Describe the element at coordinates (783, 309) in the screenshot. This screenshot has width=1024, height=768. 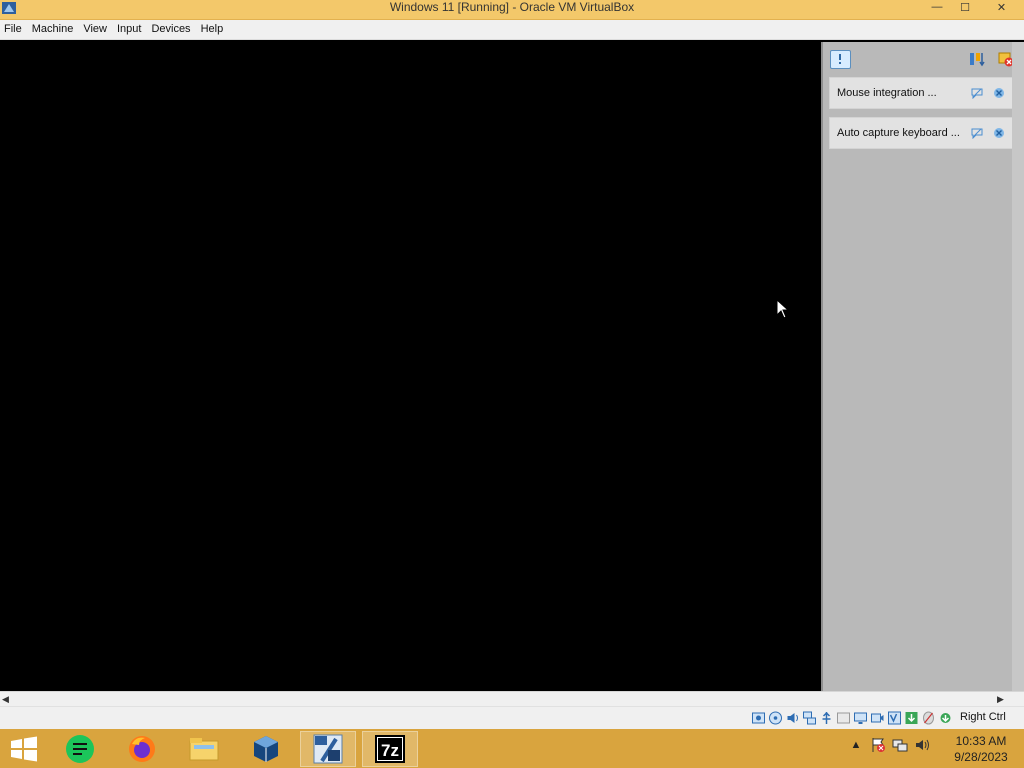
I see `mouse-cursor-icon` at that location.